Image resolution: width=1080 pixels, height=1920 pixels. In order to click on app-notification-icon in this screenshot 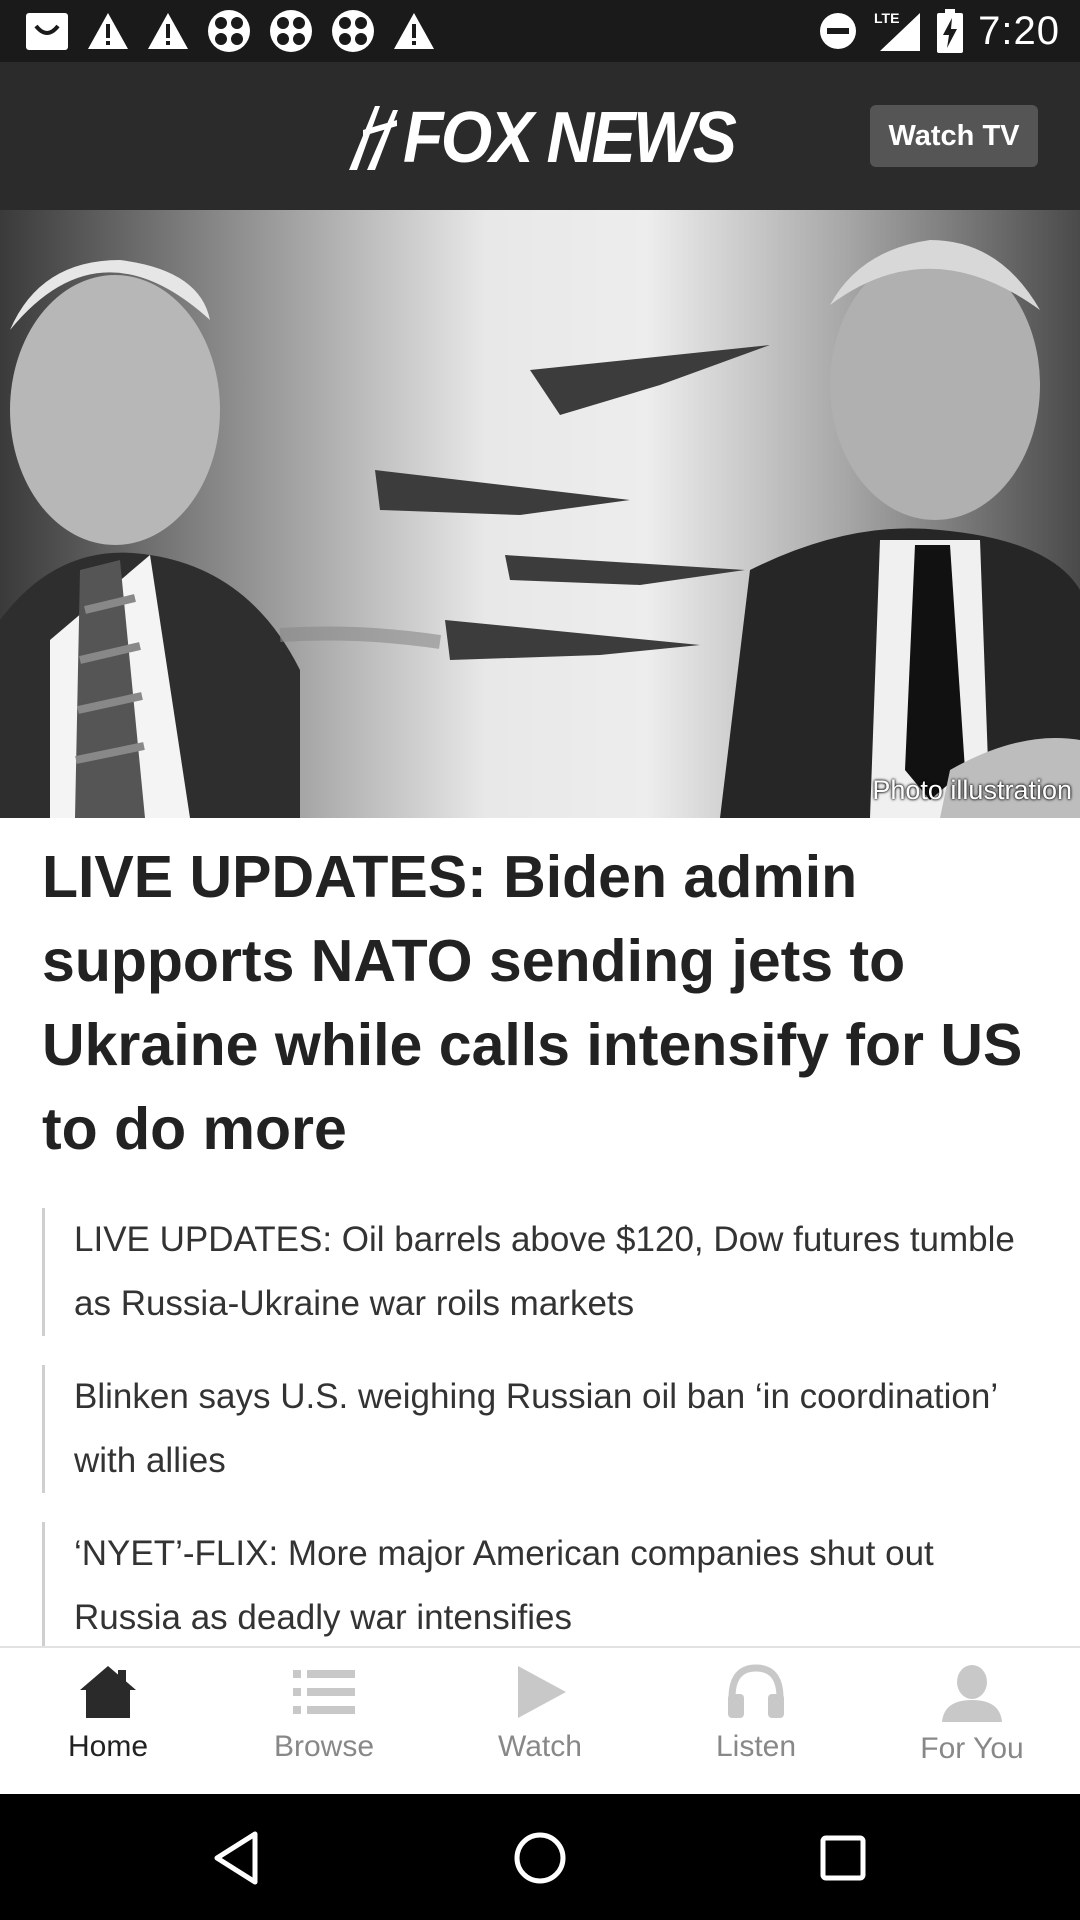, I will do `click(47, 31)`.